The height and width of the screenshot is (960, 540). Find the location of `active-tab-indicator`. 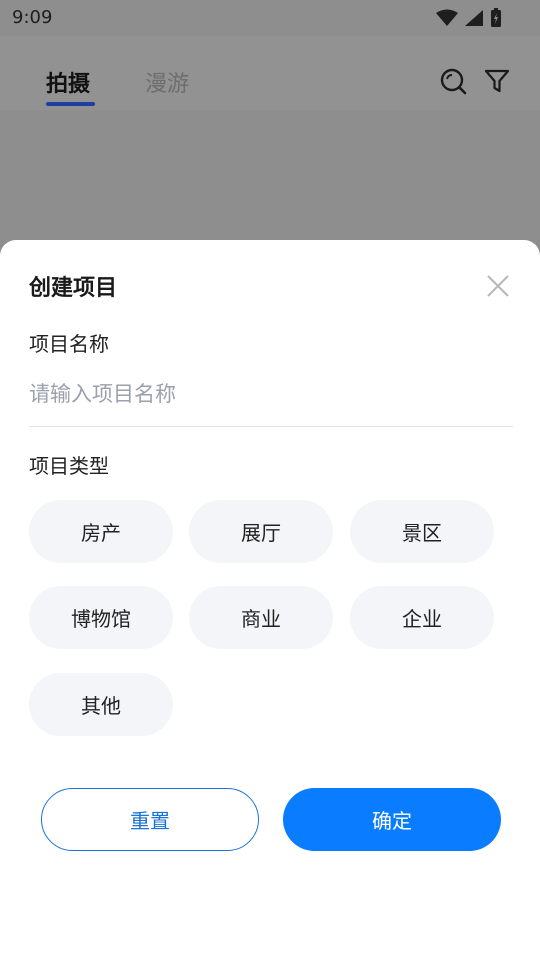

active-tab-indicator is located at coordinates (70, 104).